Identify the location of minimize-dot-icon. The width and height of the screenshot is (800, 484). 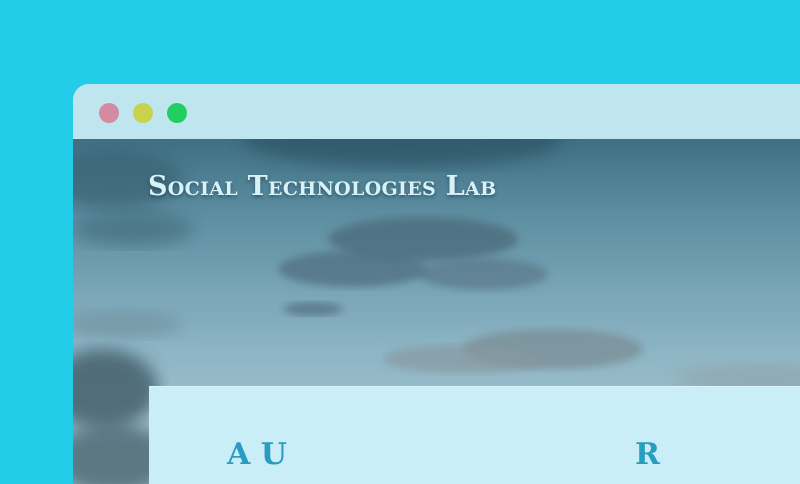
(143, 113).